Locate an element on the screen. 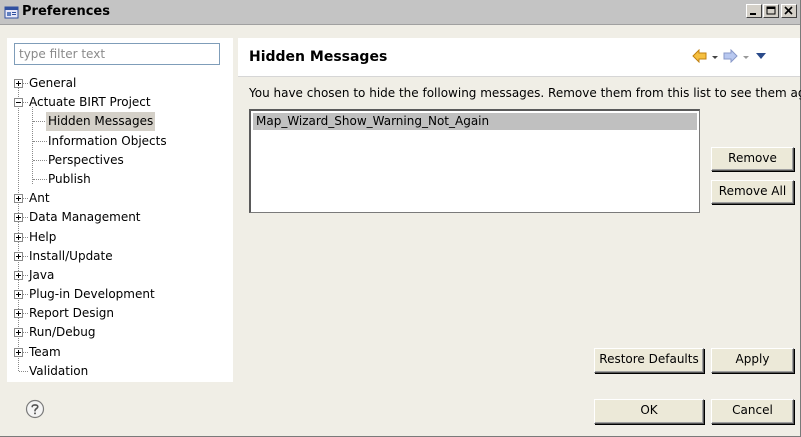 The width and height of the screenshot is (801, 437). tree-item-hidden-messages: Hidden Messages is located at coordinates (122, 122).